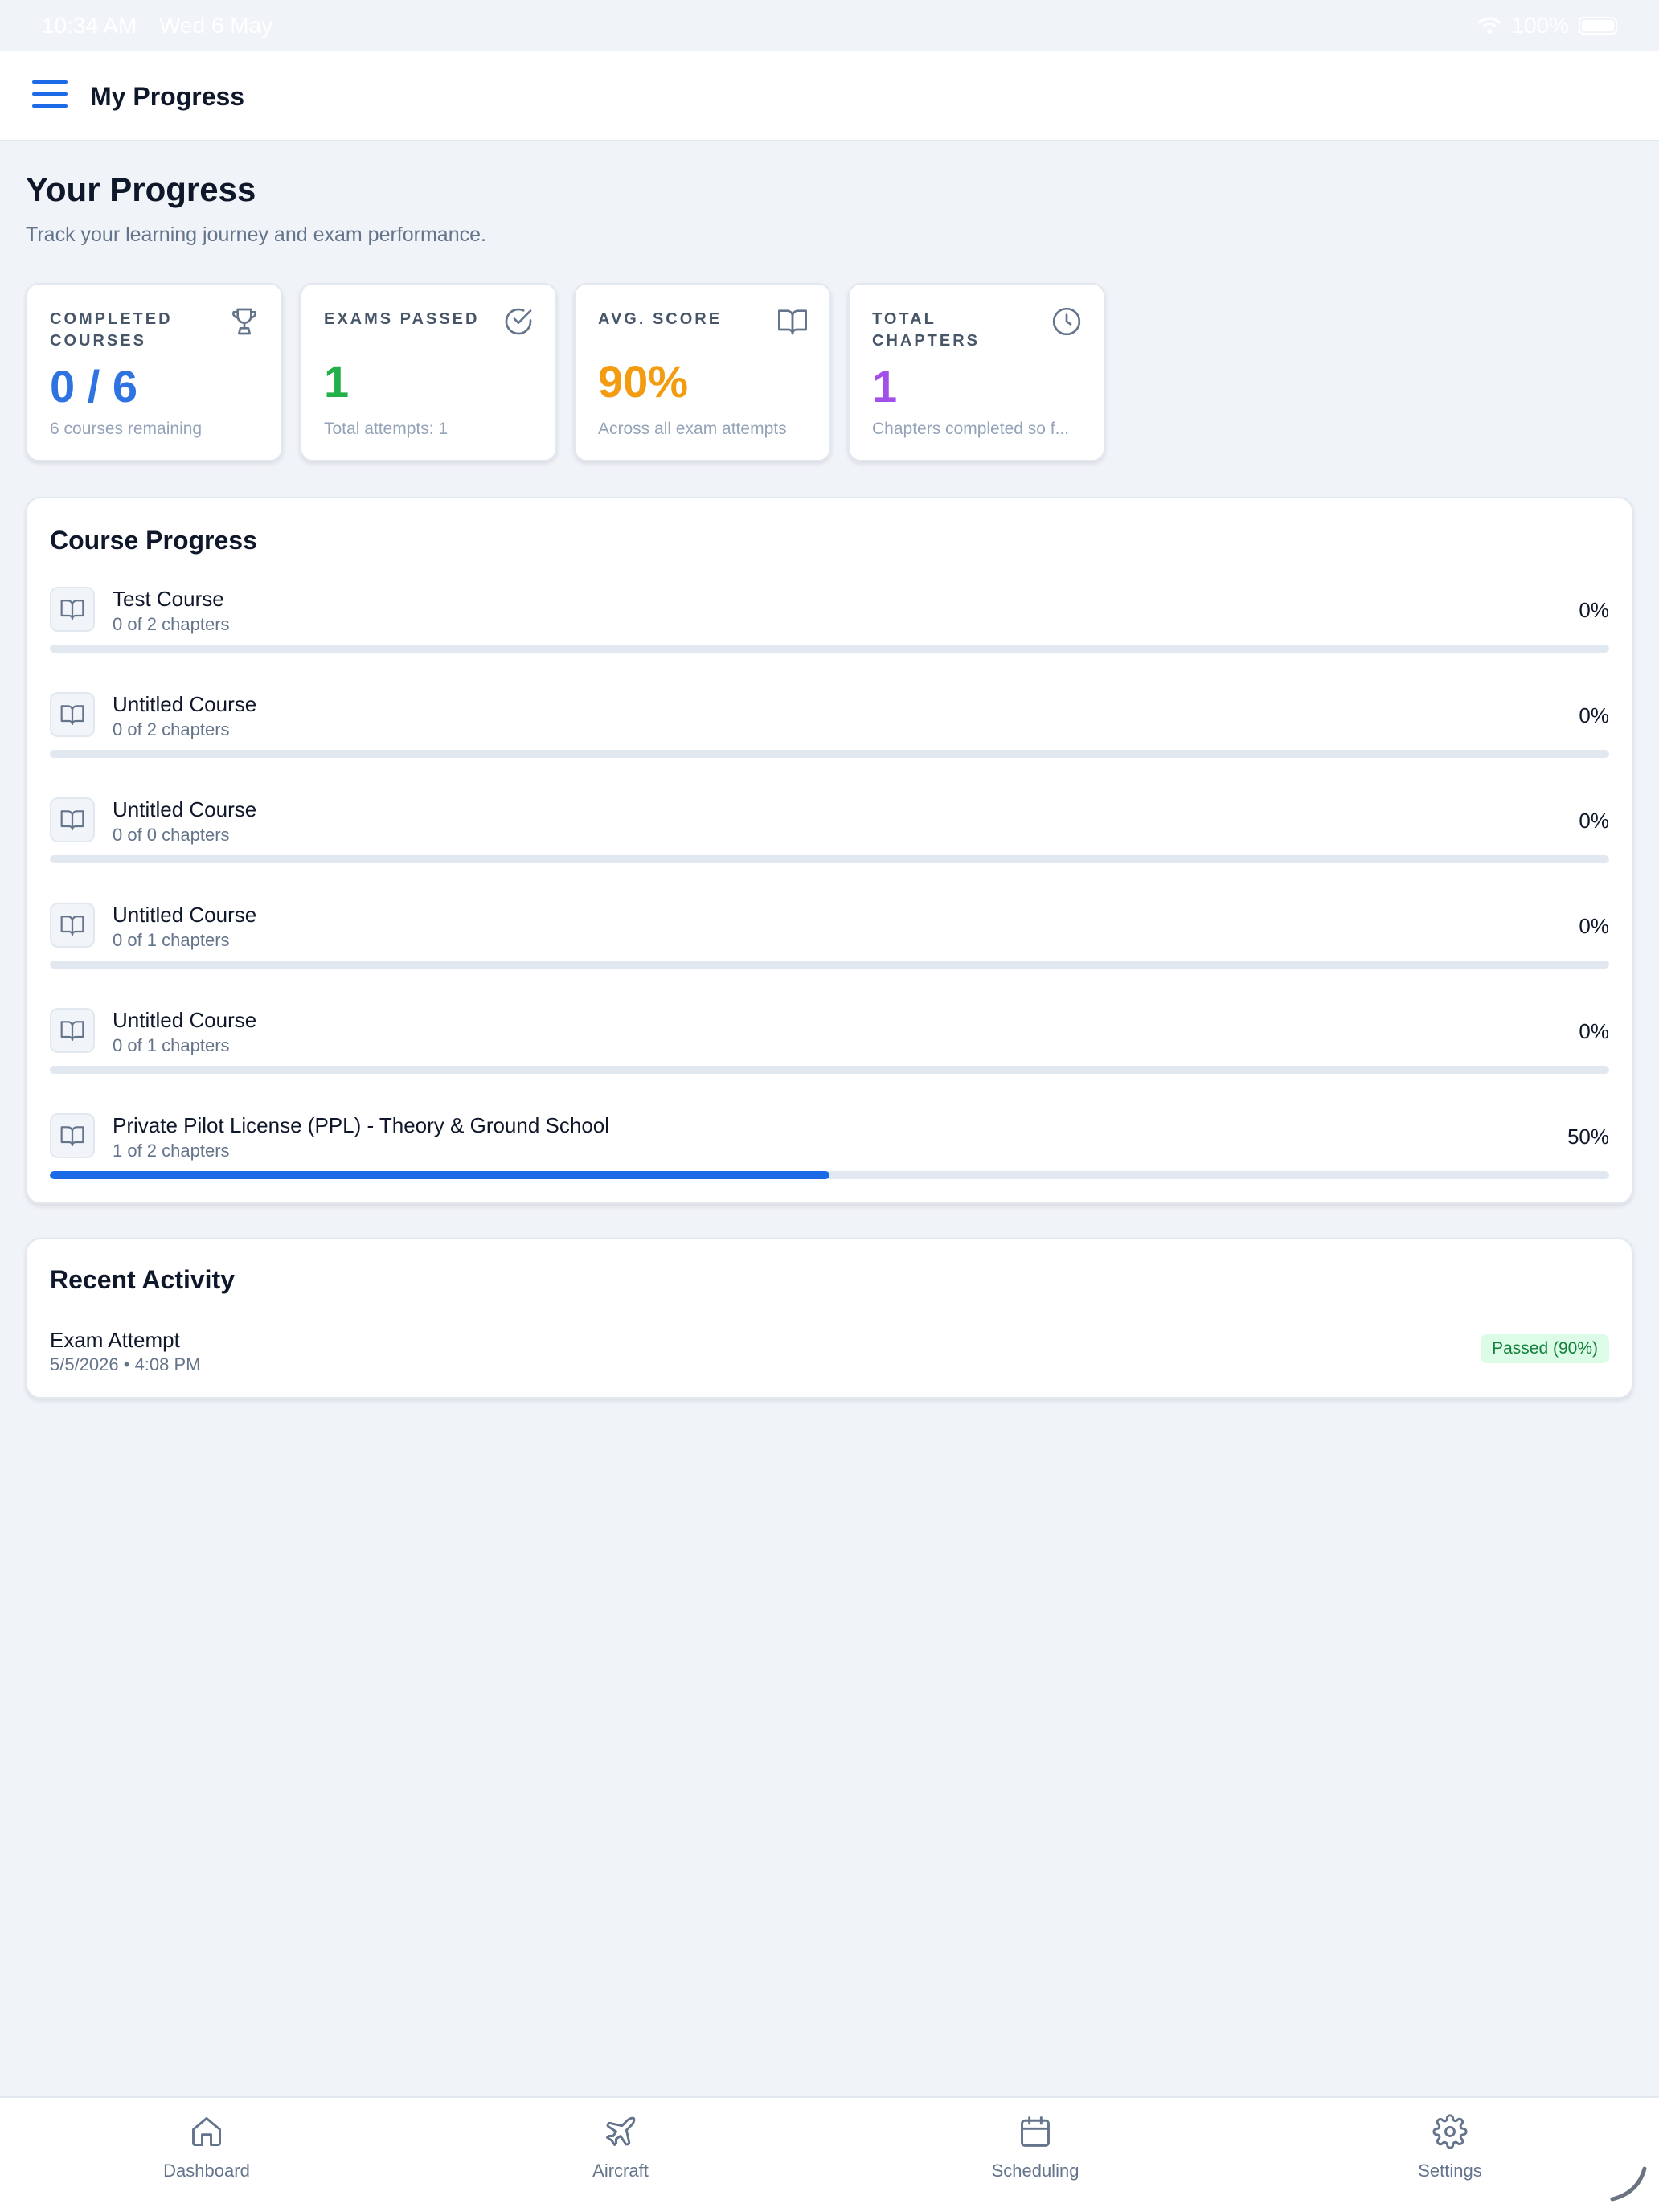  What do you see at coordinates (692, 429) in the screenshot?
I see `stat-sub: Across all exam attempts` at bounding box center [692, 429].